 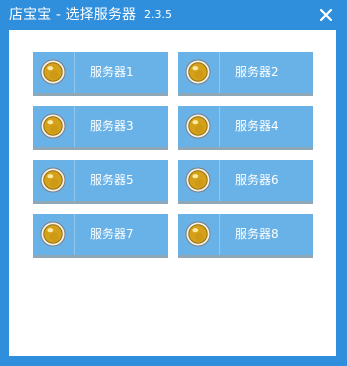 I want to click on server-label: 服务器4, so click(x=257, y=126).